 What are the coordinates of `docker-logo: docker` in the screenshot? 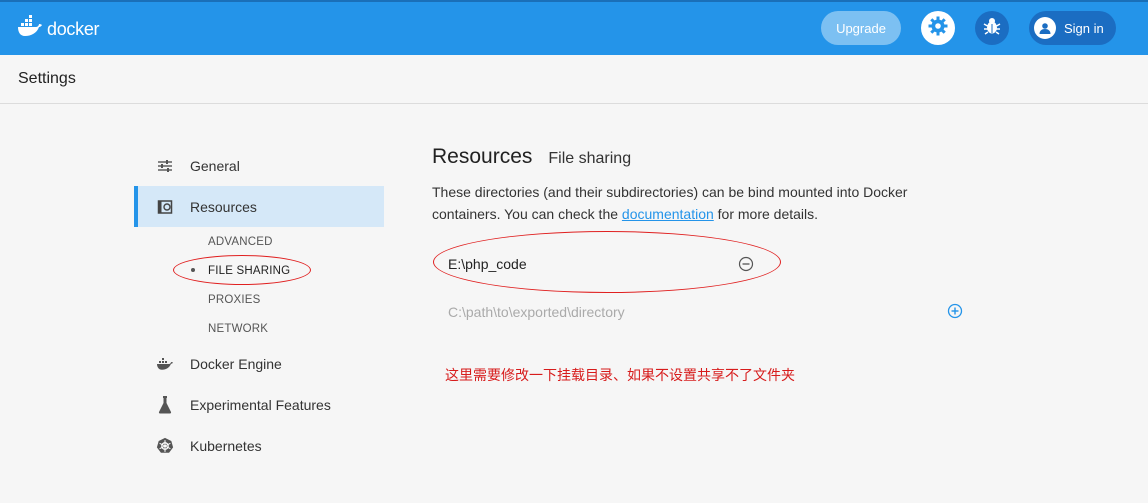 It's located at (58, 29).